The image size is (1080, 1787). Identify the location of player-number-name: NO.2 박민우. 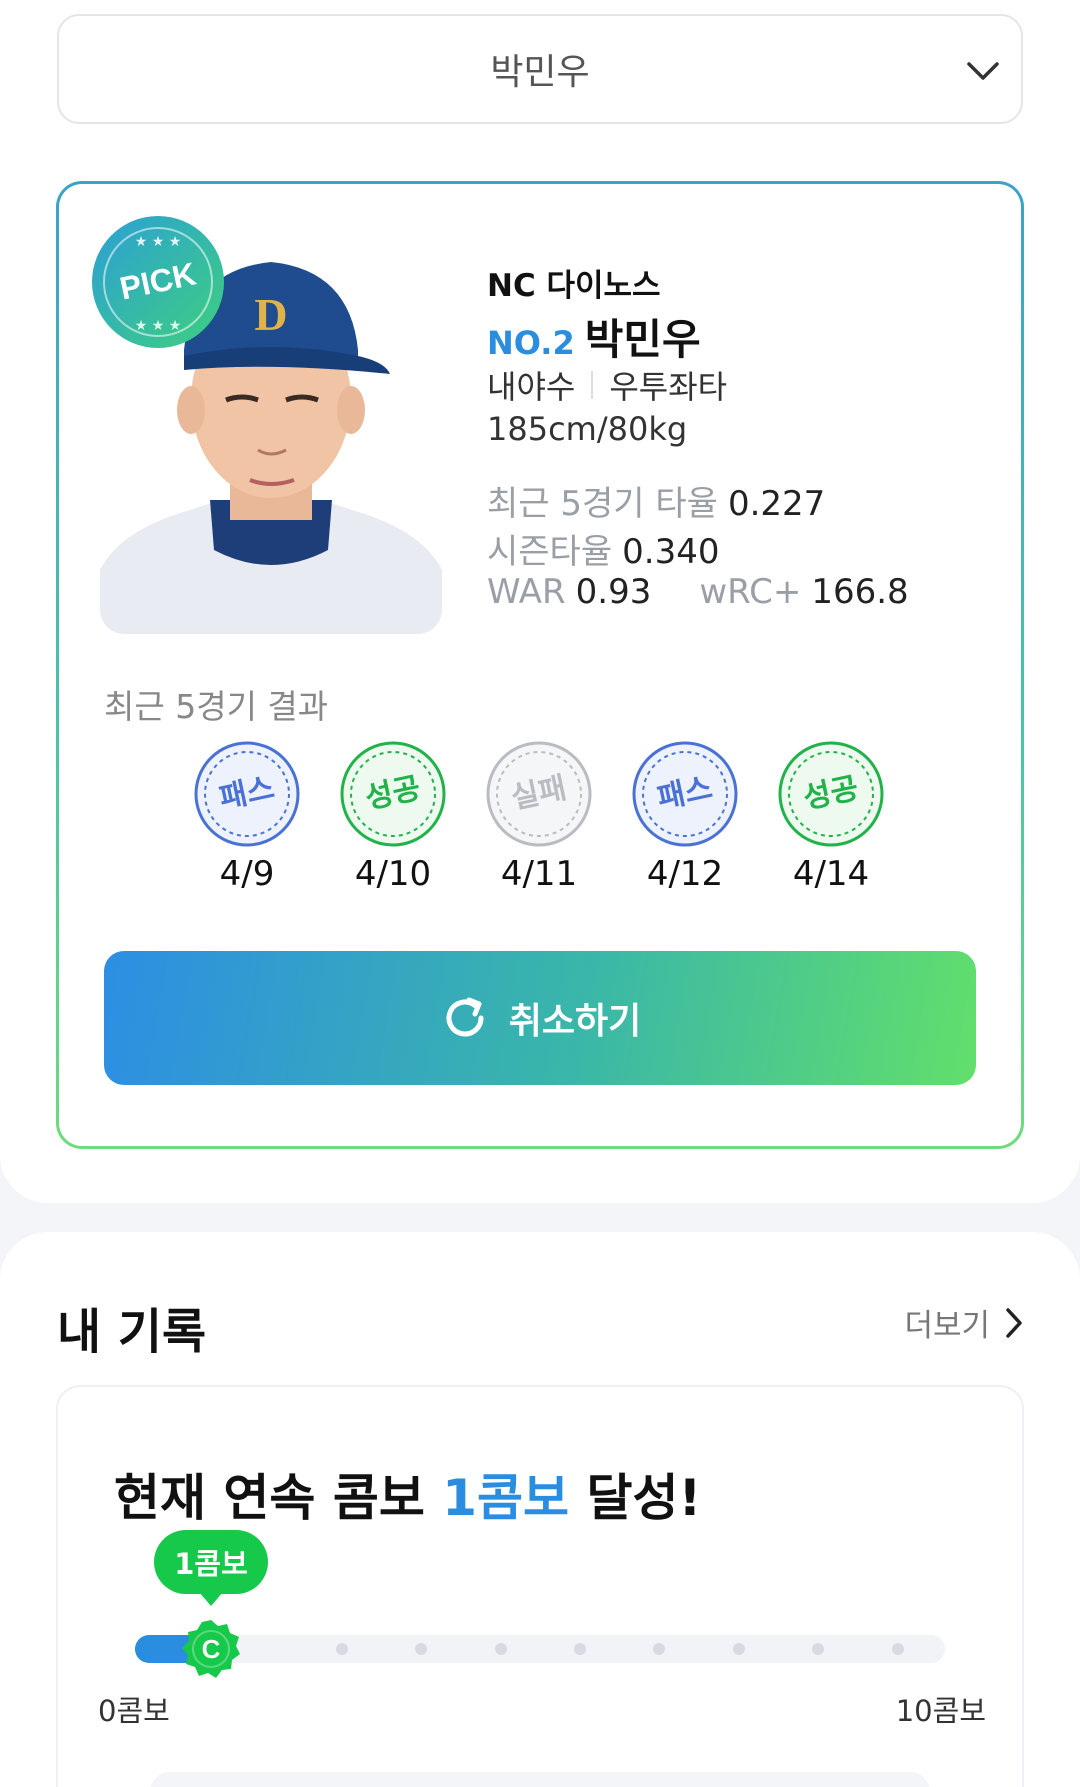
(594, 336).